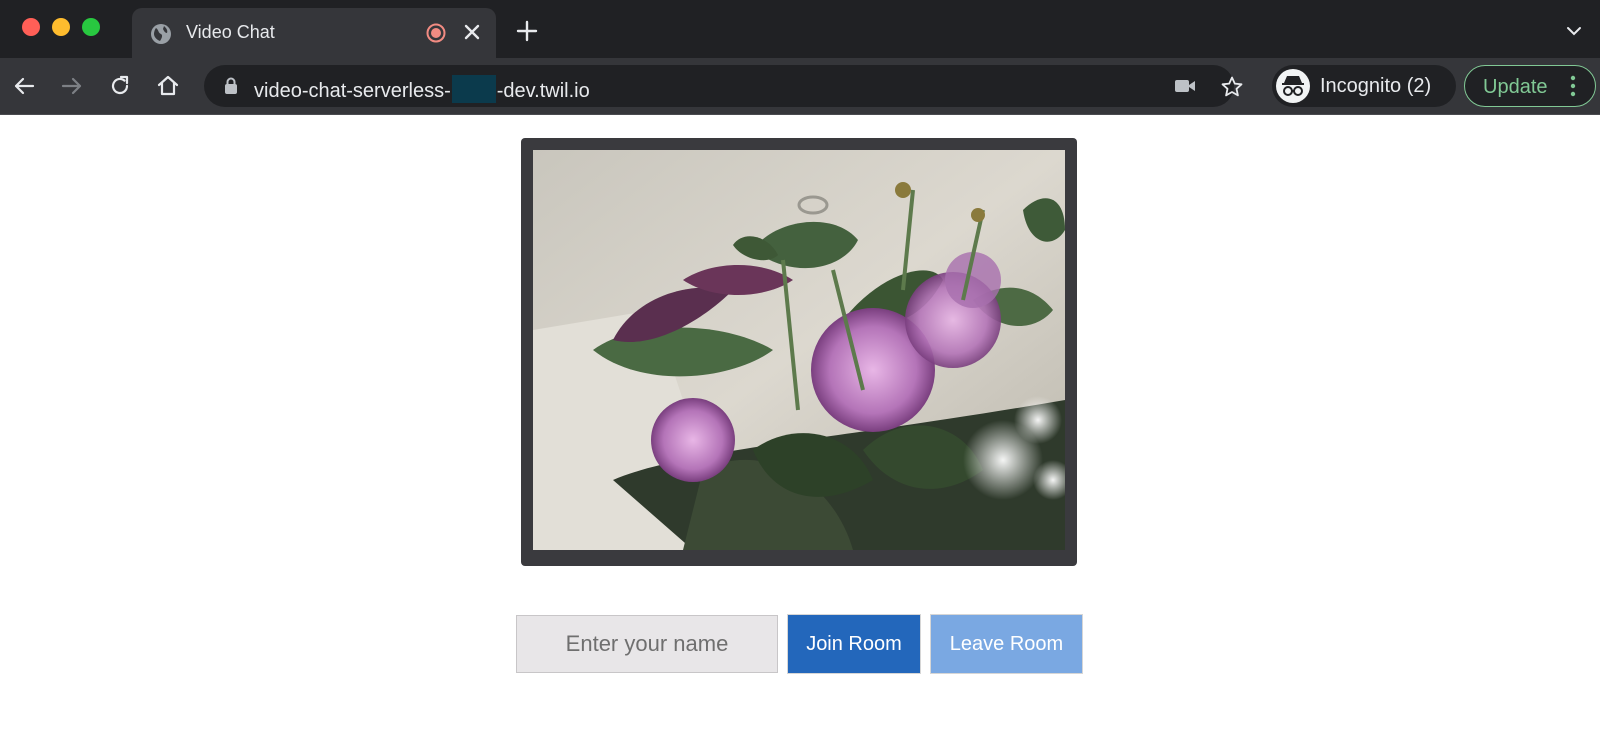  What do you see at coordinates (723, 86) in the screenshot?
I see `address-bar: video-chat-serverless- -dev.twil.io` at bounding box center [723, 86].